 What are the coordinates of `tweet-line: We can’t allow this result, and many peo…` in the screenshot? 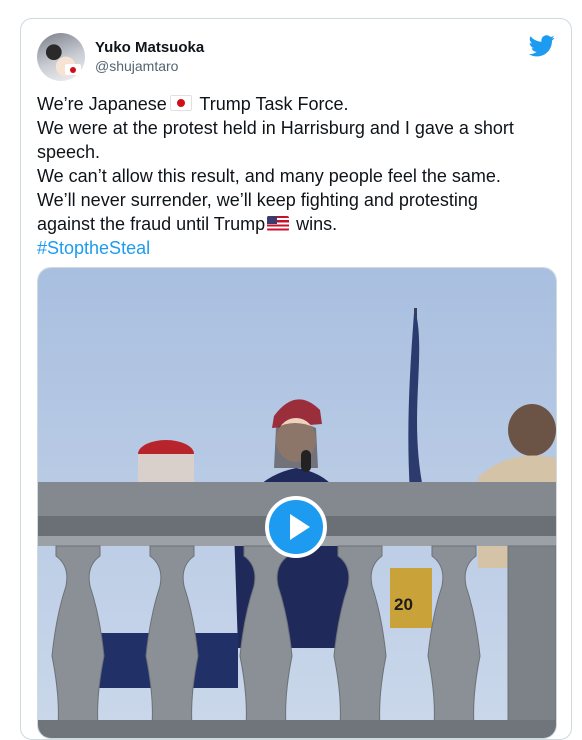 It's located at (269, 176).